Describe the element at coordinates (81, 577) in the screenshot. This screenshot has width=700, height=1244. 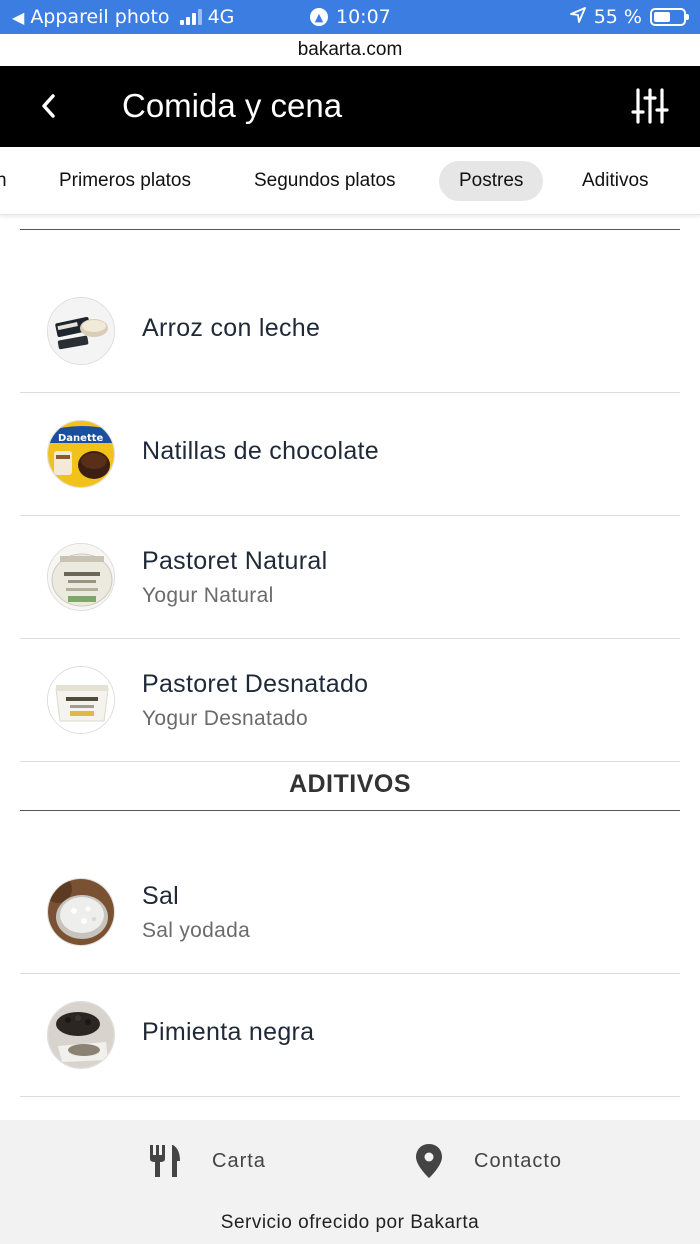
I see `pastoret-natural-thumbnail` at that location.